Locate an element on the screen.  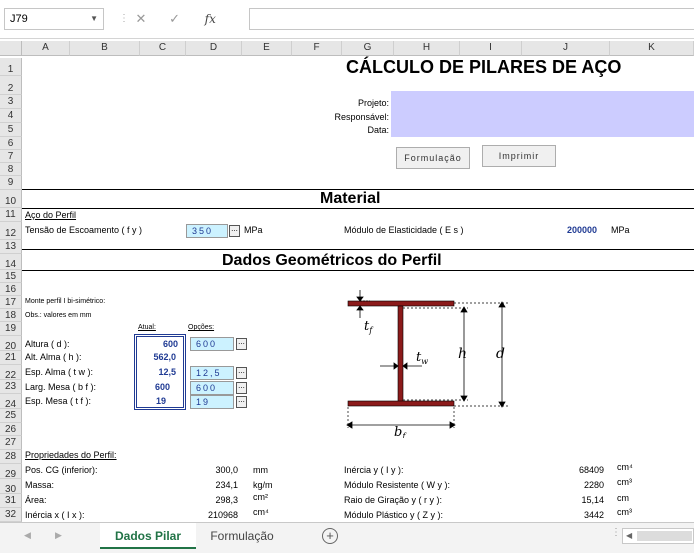
row-header-21: 21 is located at coordinates (11, 358).